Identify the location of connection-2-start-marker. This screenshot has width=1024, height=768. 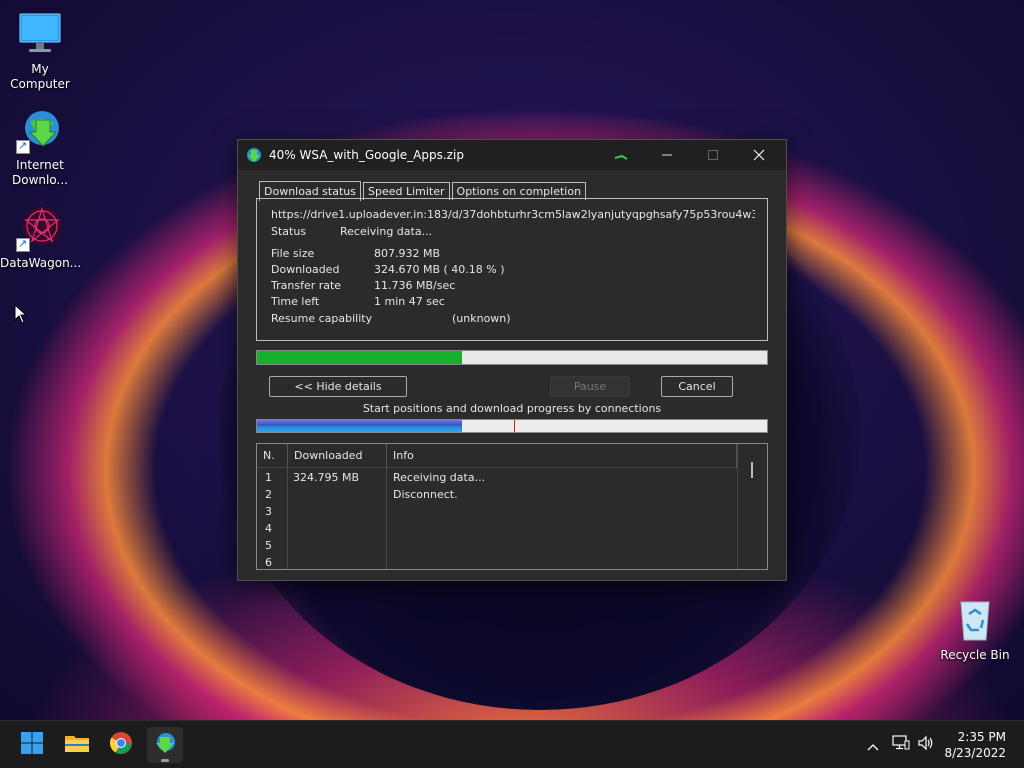
(514, 426).